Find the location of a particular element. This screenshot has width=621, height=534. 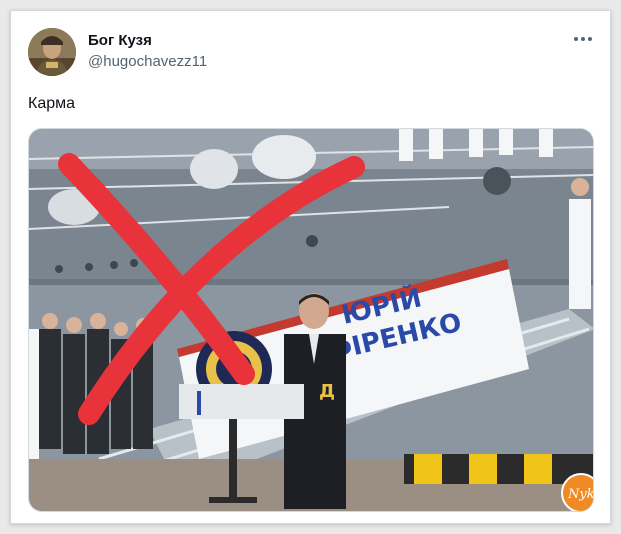

display-name: Бог Кузя is located at coordinates (120, 40).